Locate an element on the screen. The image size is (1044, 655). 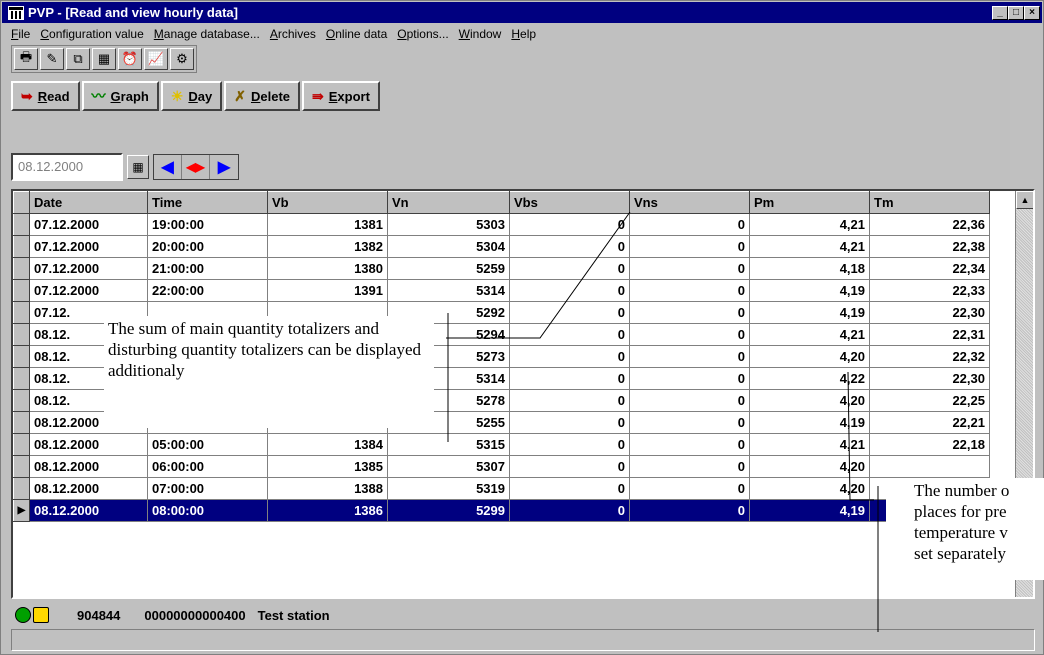
table-row: ▶ 08.12.2000 08:00:00 1386 5299 0 0 4,19 is located at coordinates (501, 510).